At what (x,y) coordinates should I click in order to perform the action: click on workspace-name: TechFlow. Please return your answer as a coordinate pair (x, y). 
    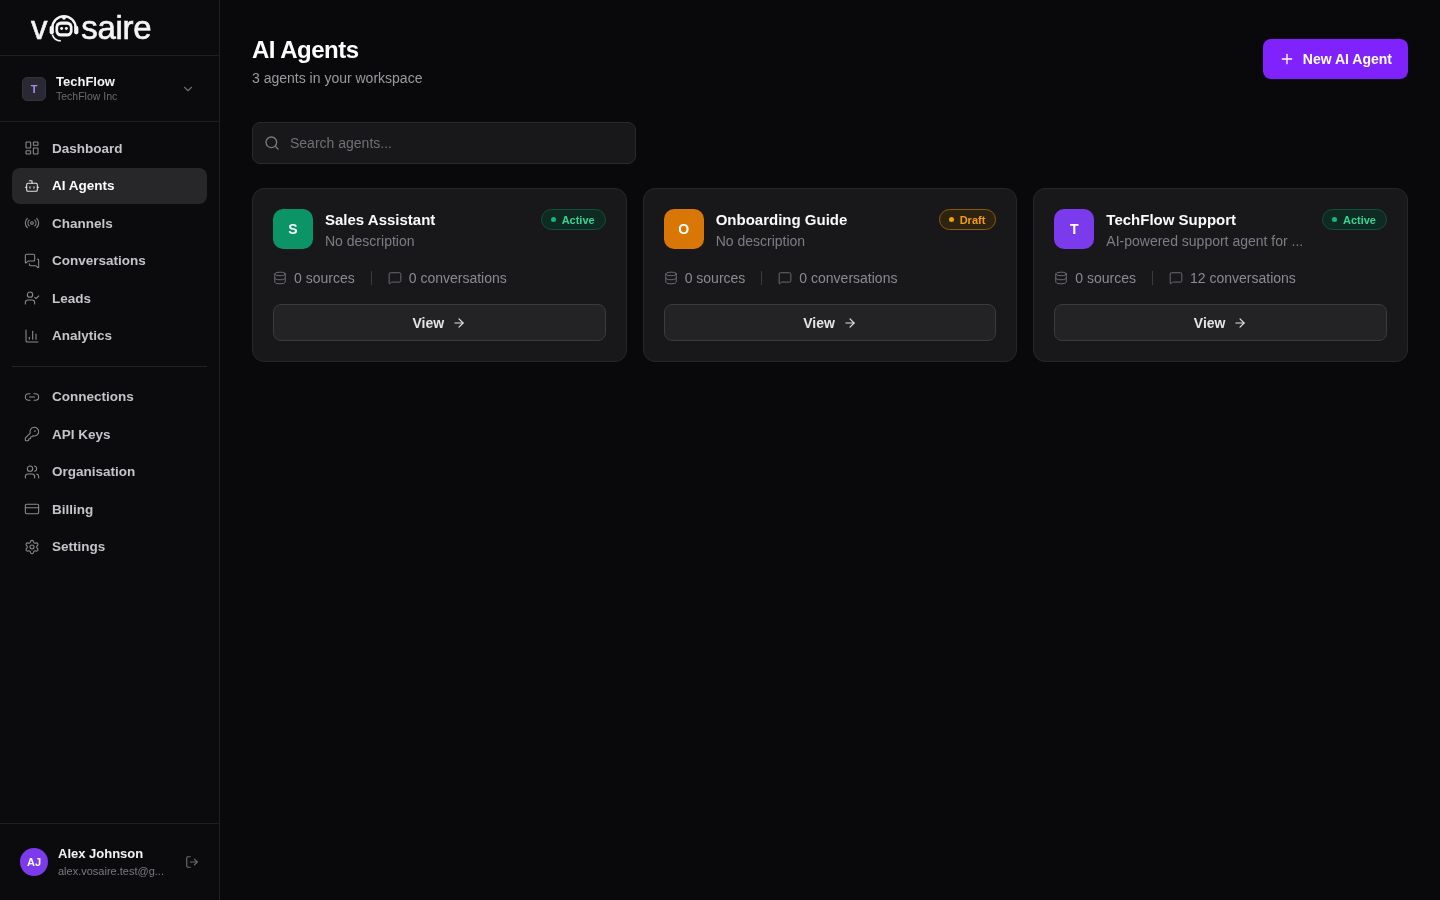
    Looking at the image, I should click on (86, 82).